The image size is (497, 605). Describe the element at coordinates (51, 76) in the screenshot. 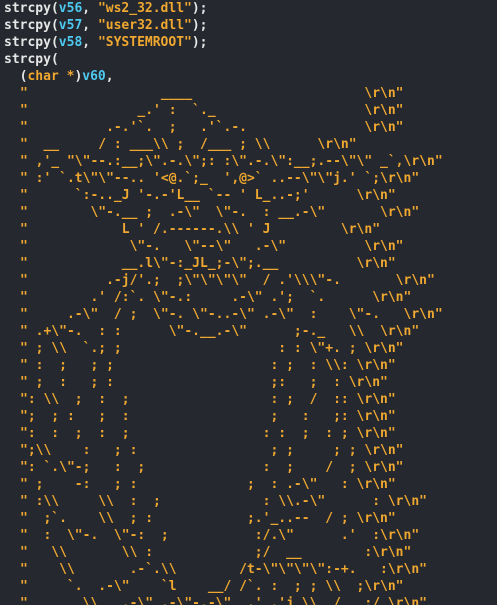

I see `type-cast: char *` at that location.